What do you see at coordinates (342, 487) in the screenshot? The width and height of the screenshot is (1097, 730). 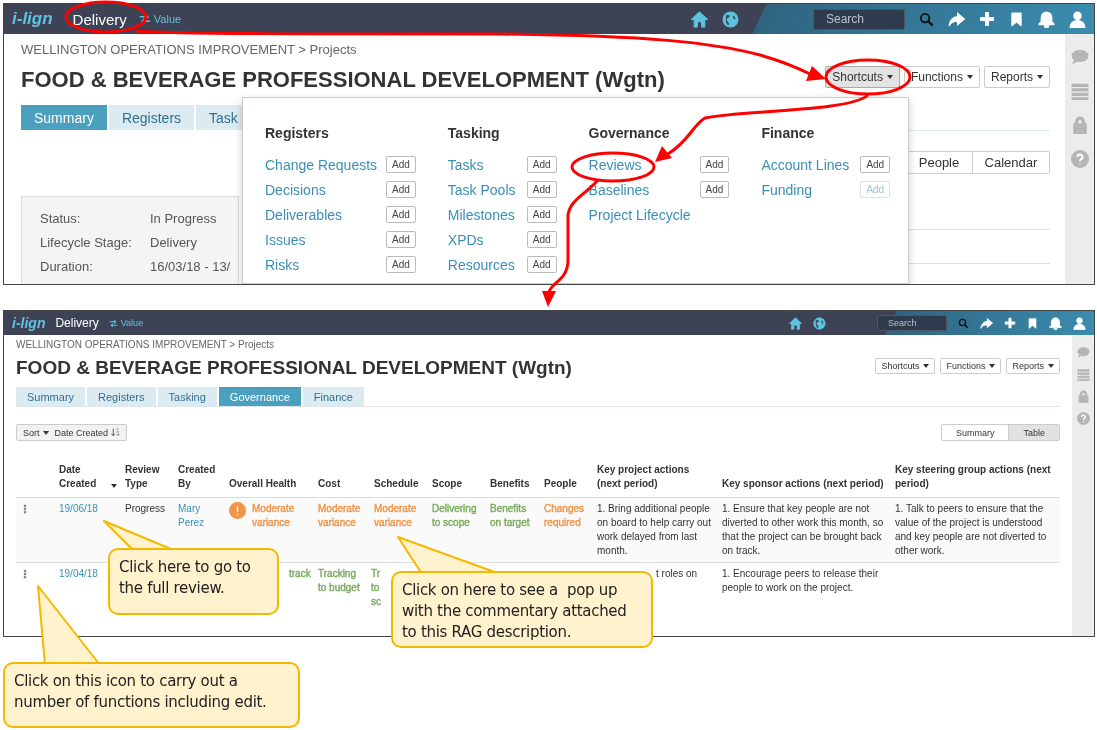 I see `column-header: Cost` at bounding box center [342, 487].